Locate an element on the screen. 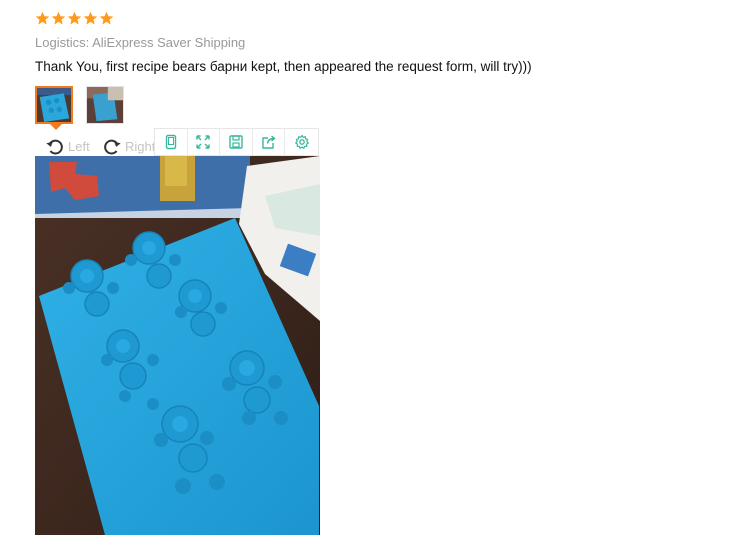  share-button is located at coordinates (269, 142).